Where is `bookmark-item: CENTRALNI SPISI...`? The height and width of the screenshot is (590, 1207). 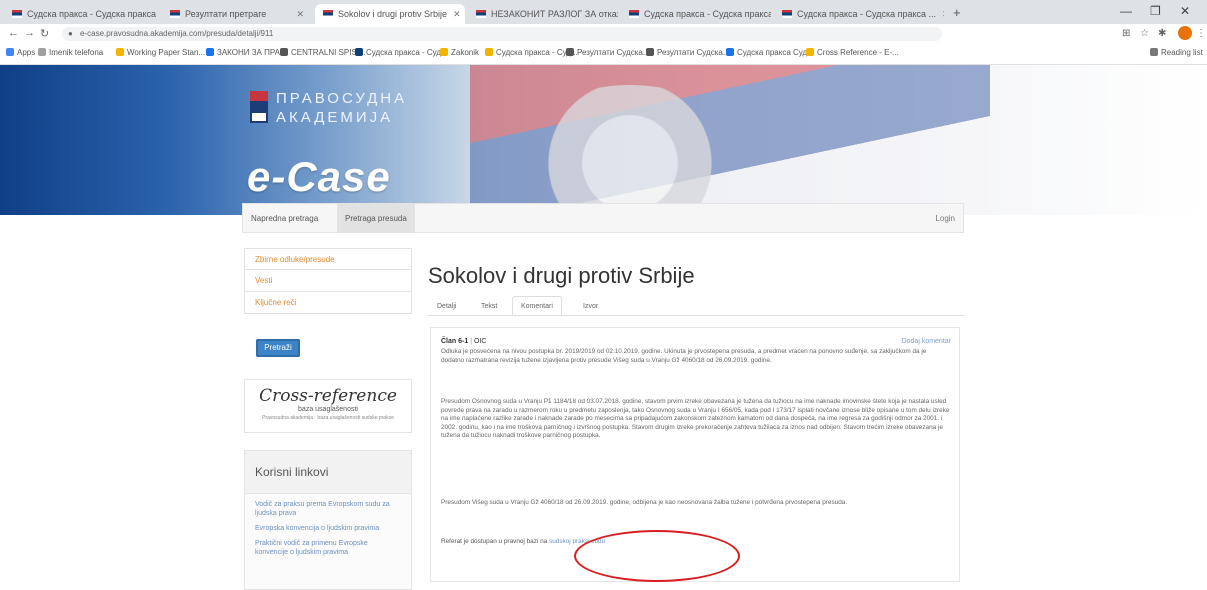
bookmark-item: CENTRALNI SPISI... is located at coordinates (323, 52).